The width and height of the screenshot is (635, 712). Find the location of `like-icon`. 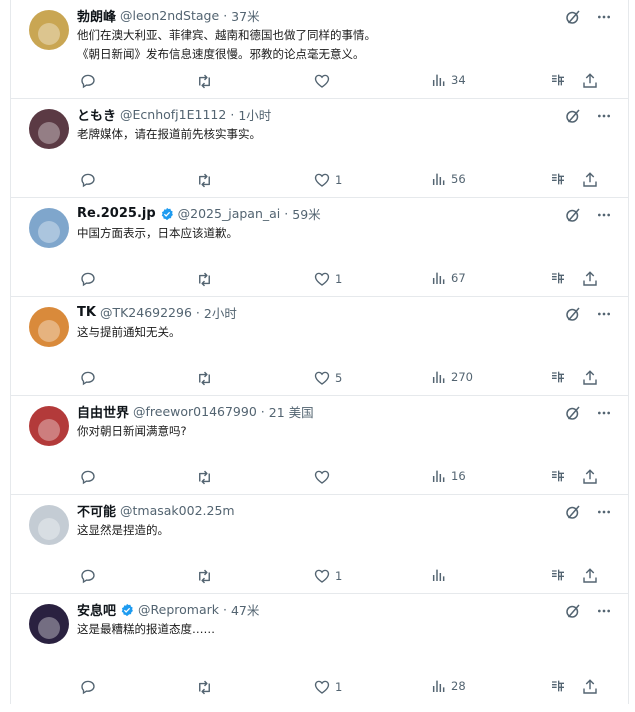

like-icon is located at coordinates (322, 477).